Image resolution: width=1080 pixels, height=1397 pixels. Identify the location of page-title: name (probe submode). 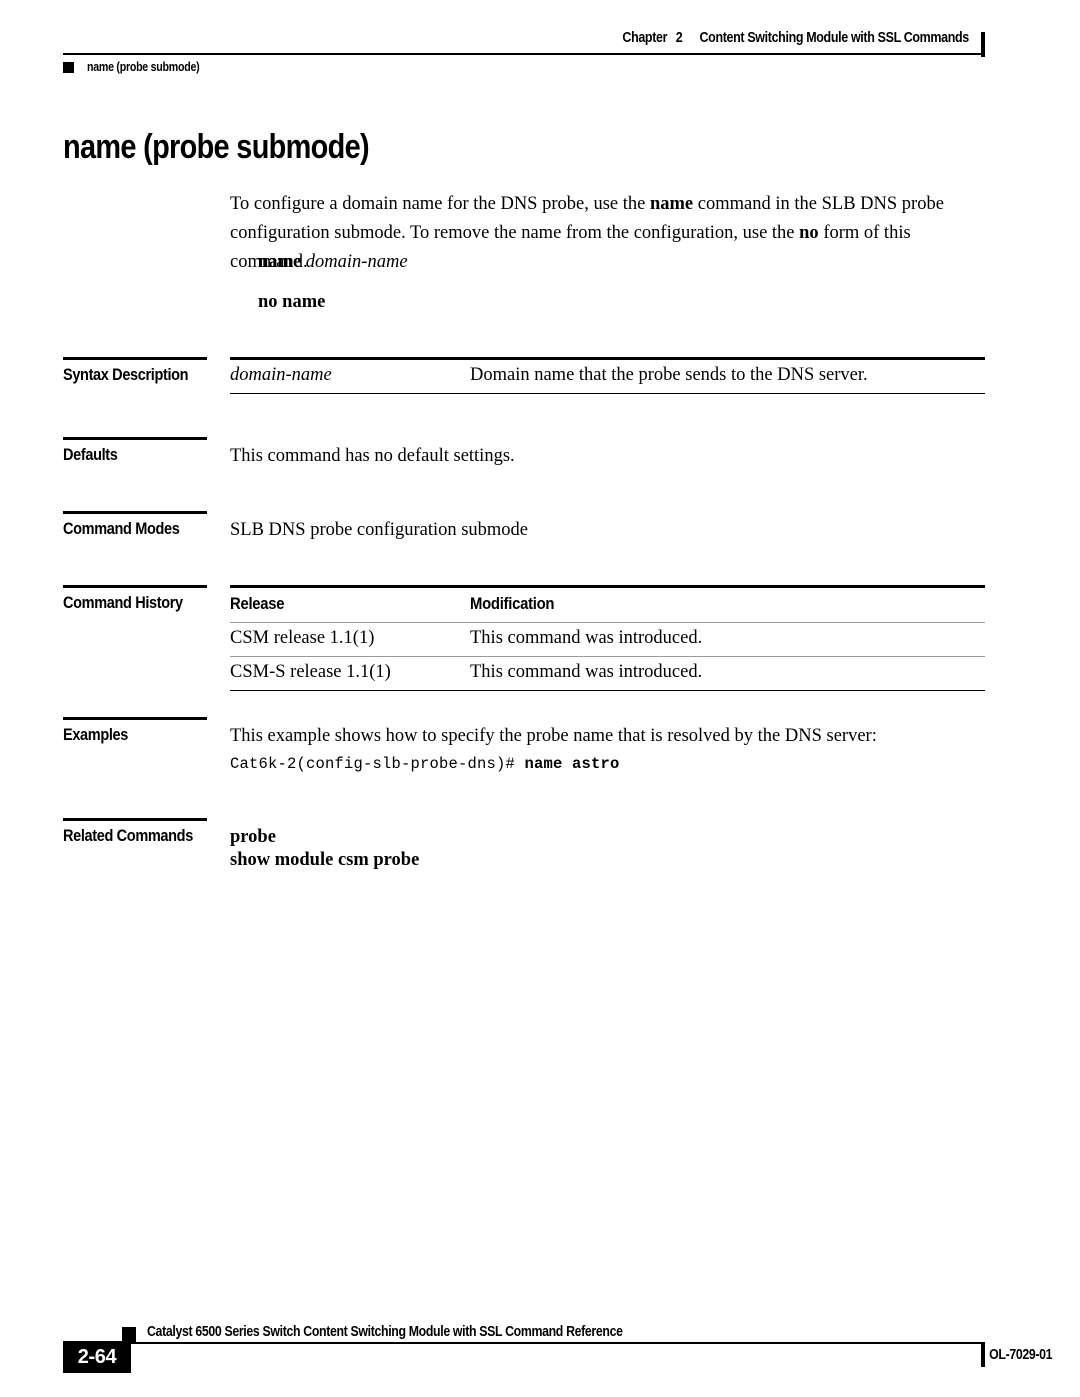
(216, 147).